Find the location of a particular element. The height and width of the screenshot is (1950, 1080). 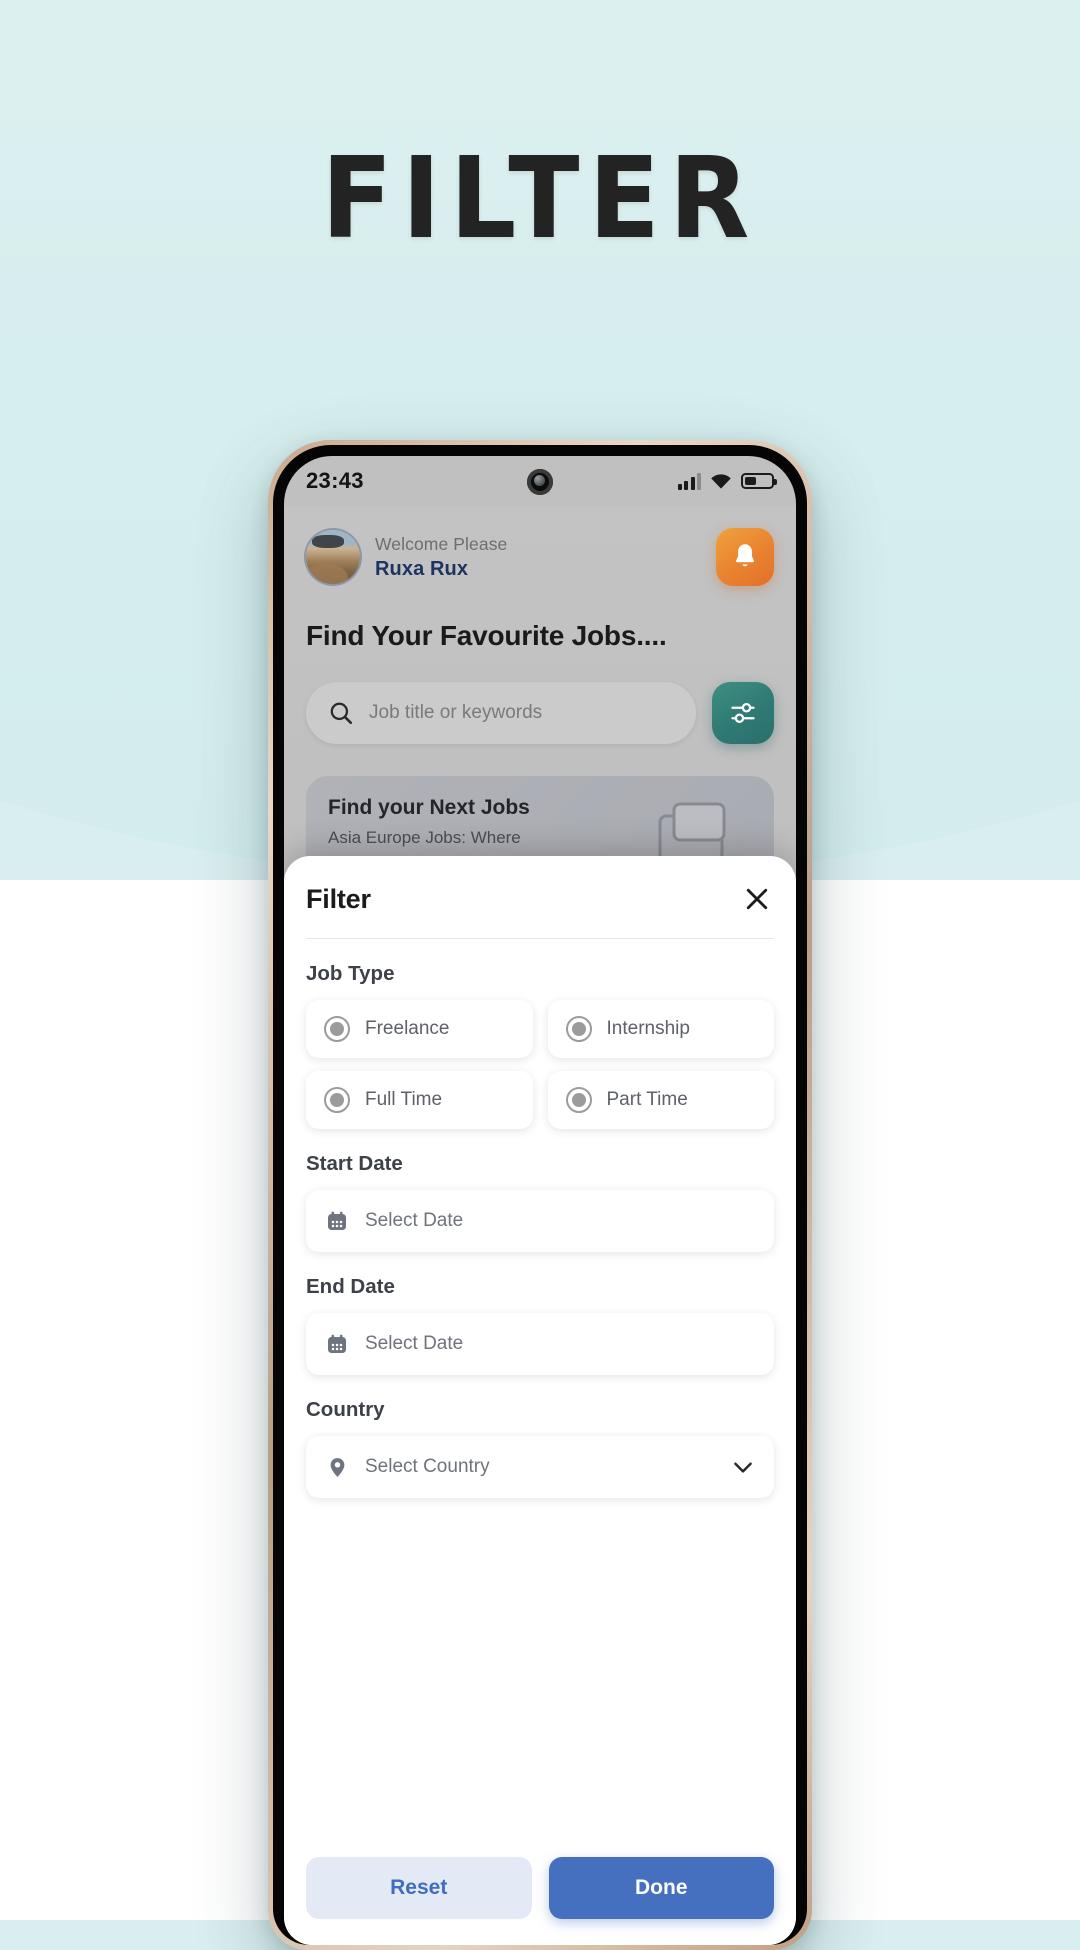

start-date-placeholder: Select Date is located at coordinates (414, 1220).